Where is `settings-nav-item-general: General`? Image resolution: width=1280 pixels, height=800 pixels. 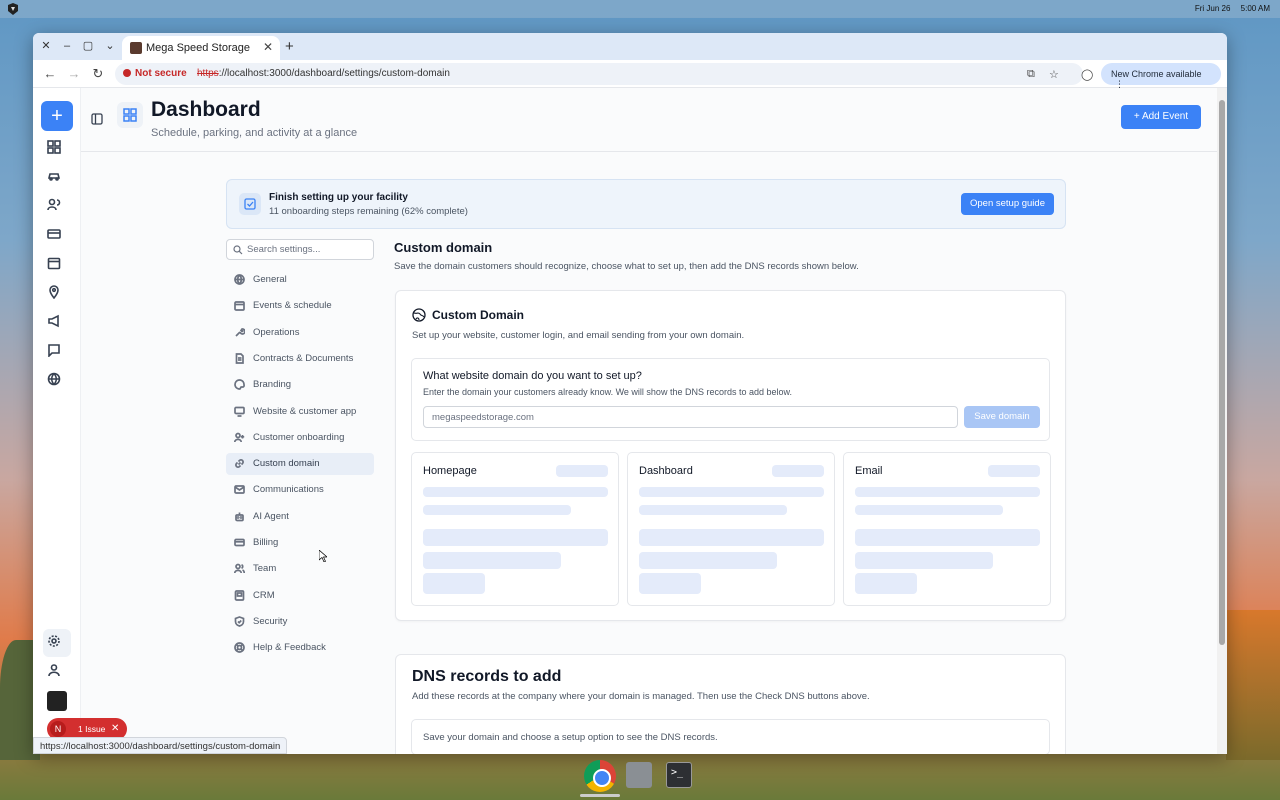 settings-nav-item-general: General is located at coordinates (300, 280).